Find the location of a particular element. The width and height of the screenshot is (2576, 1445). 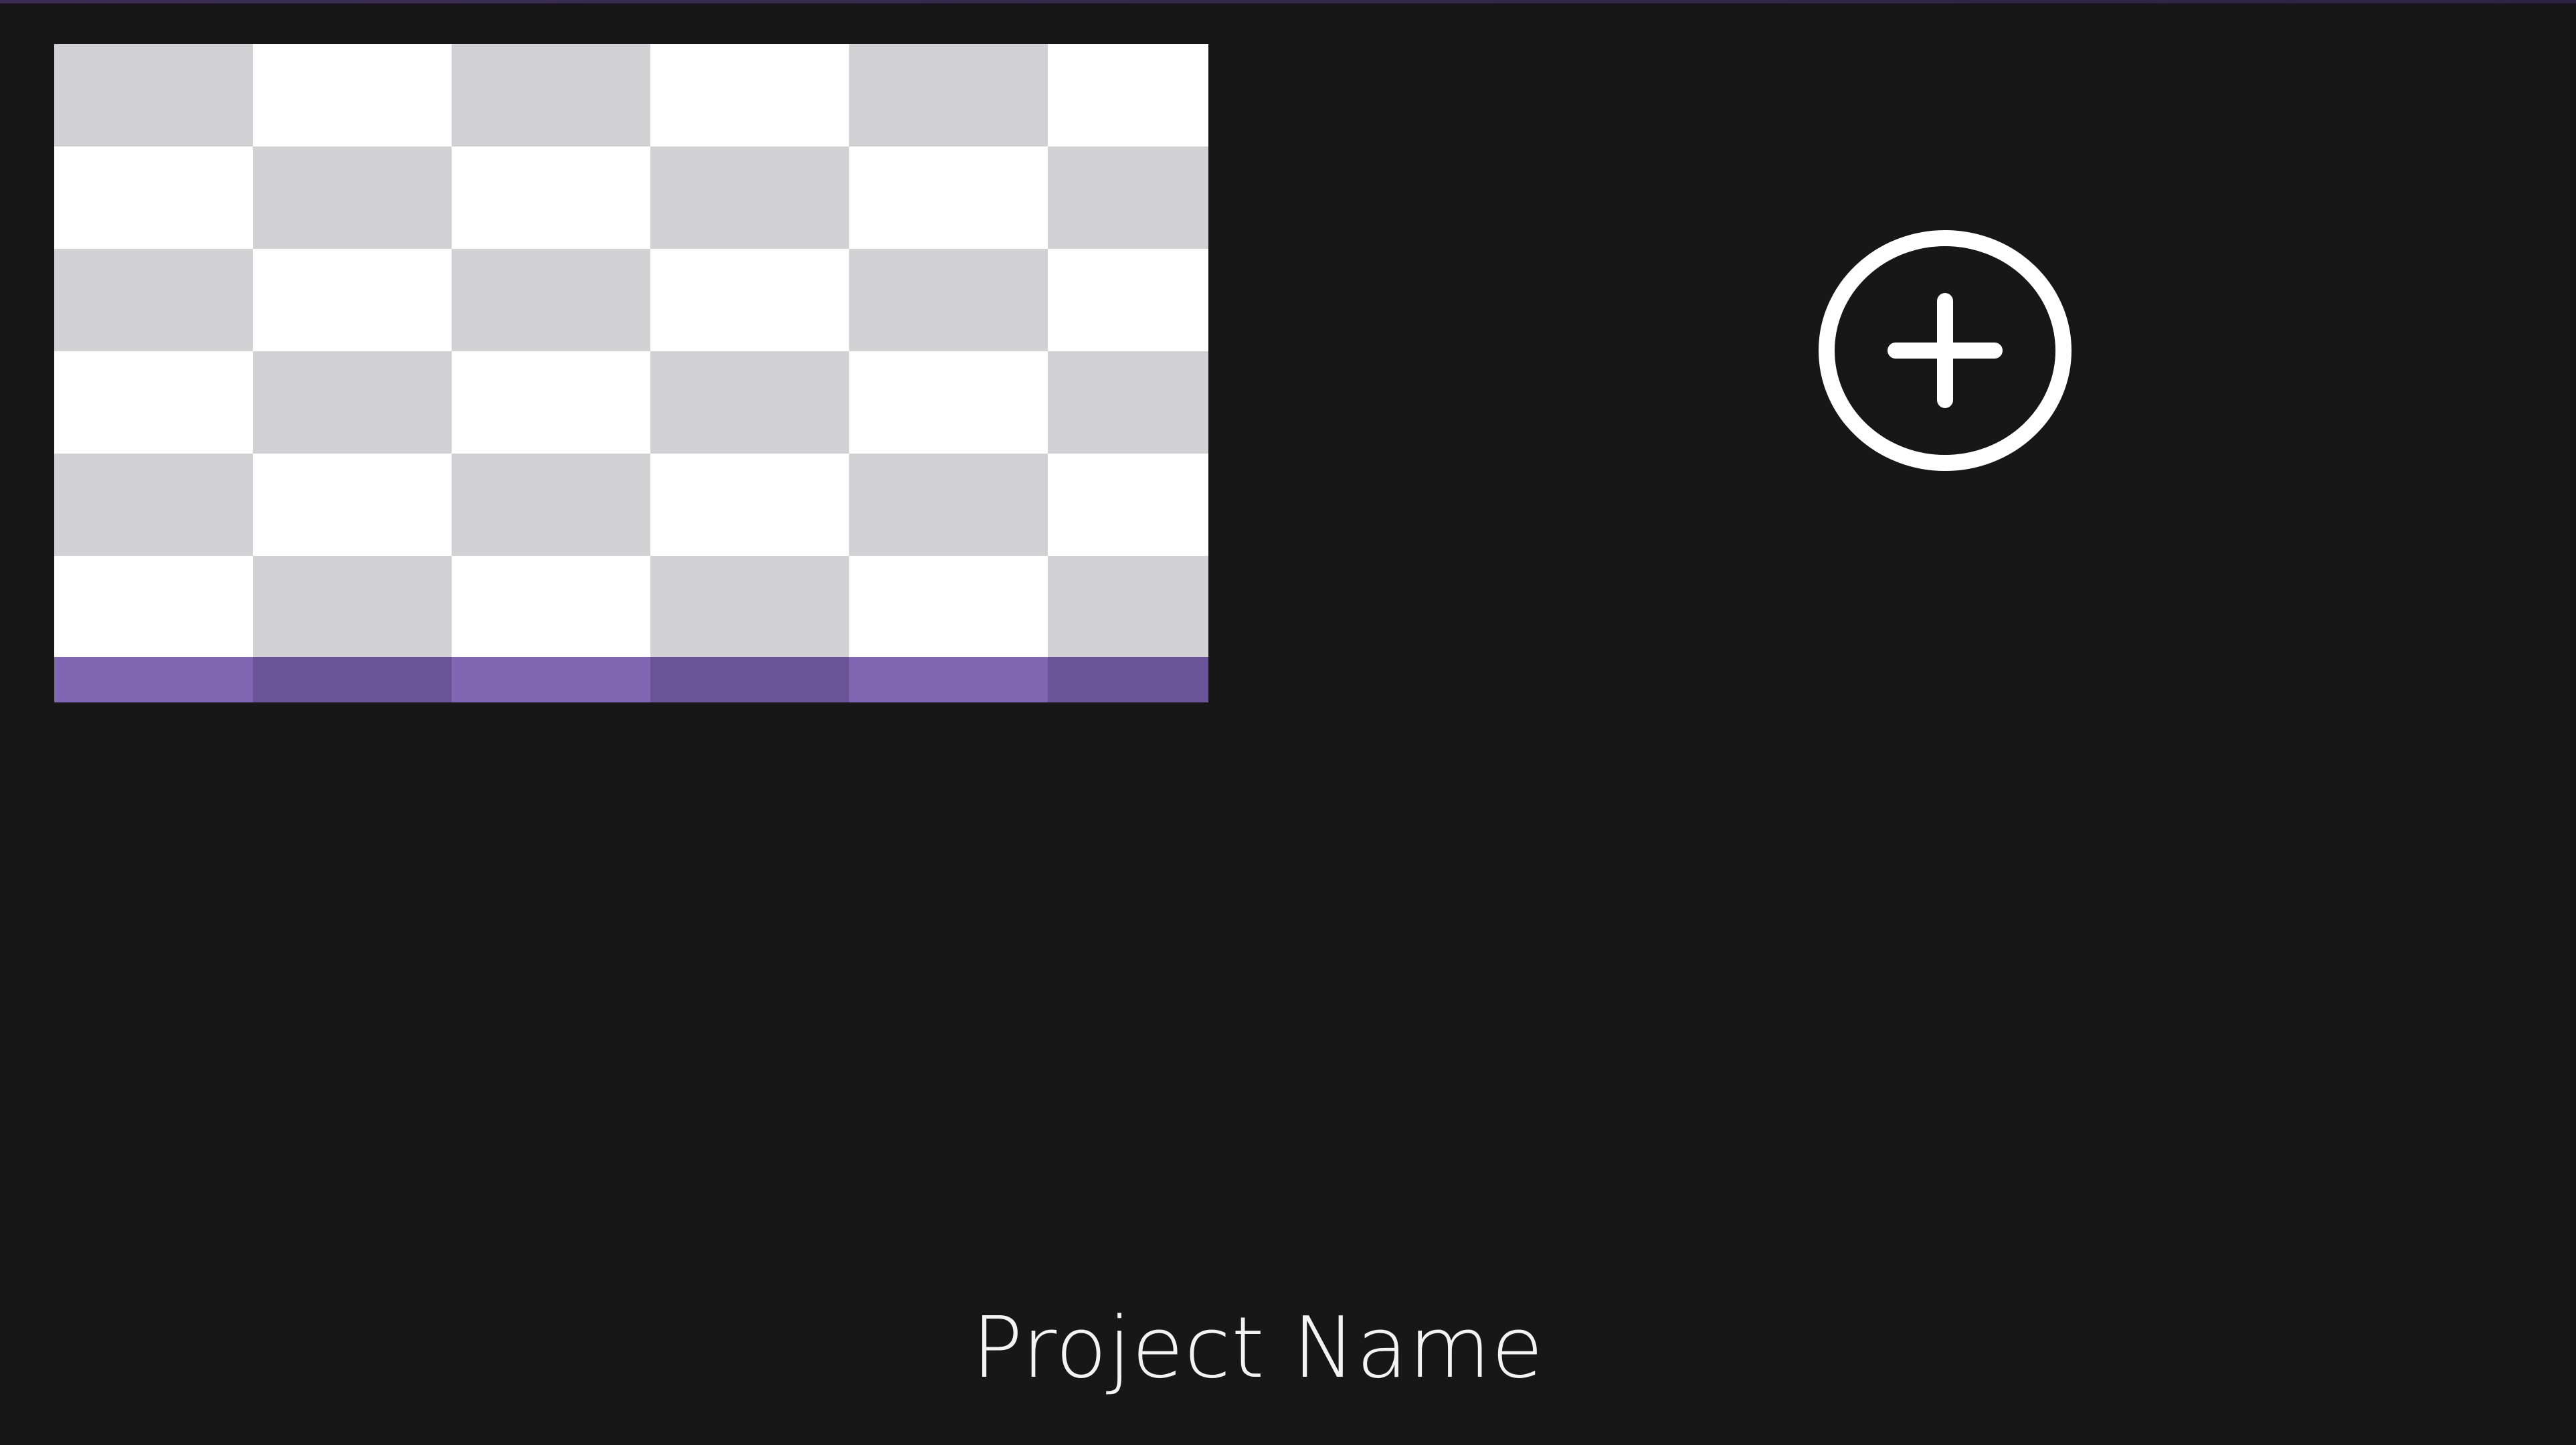

thumbnail-accent-bar is located at coordinates (631, 679).